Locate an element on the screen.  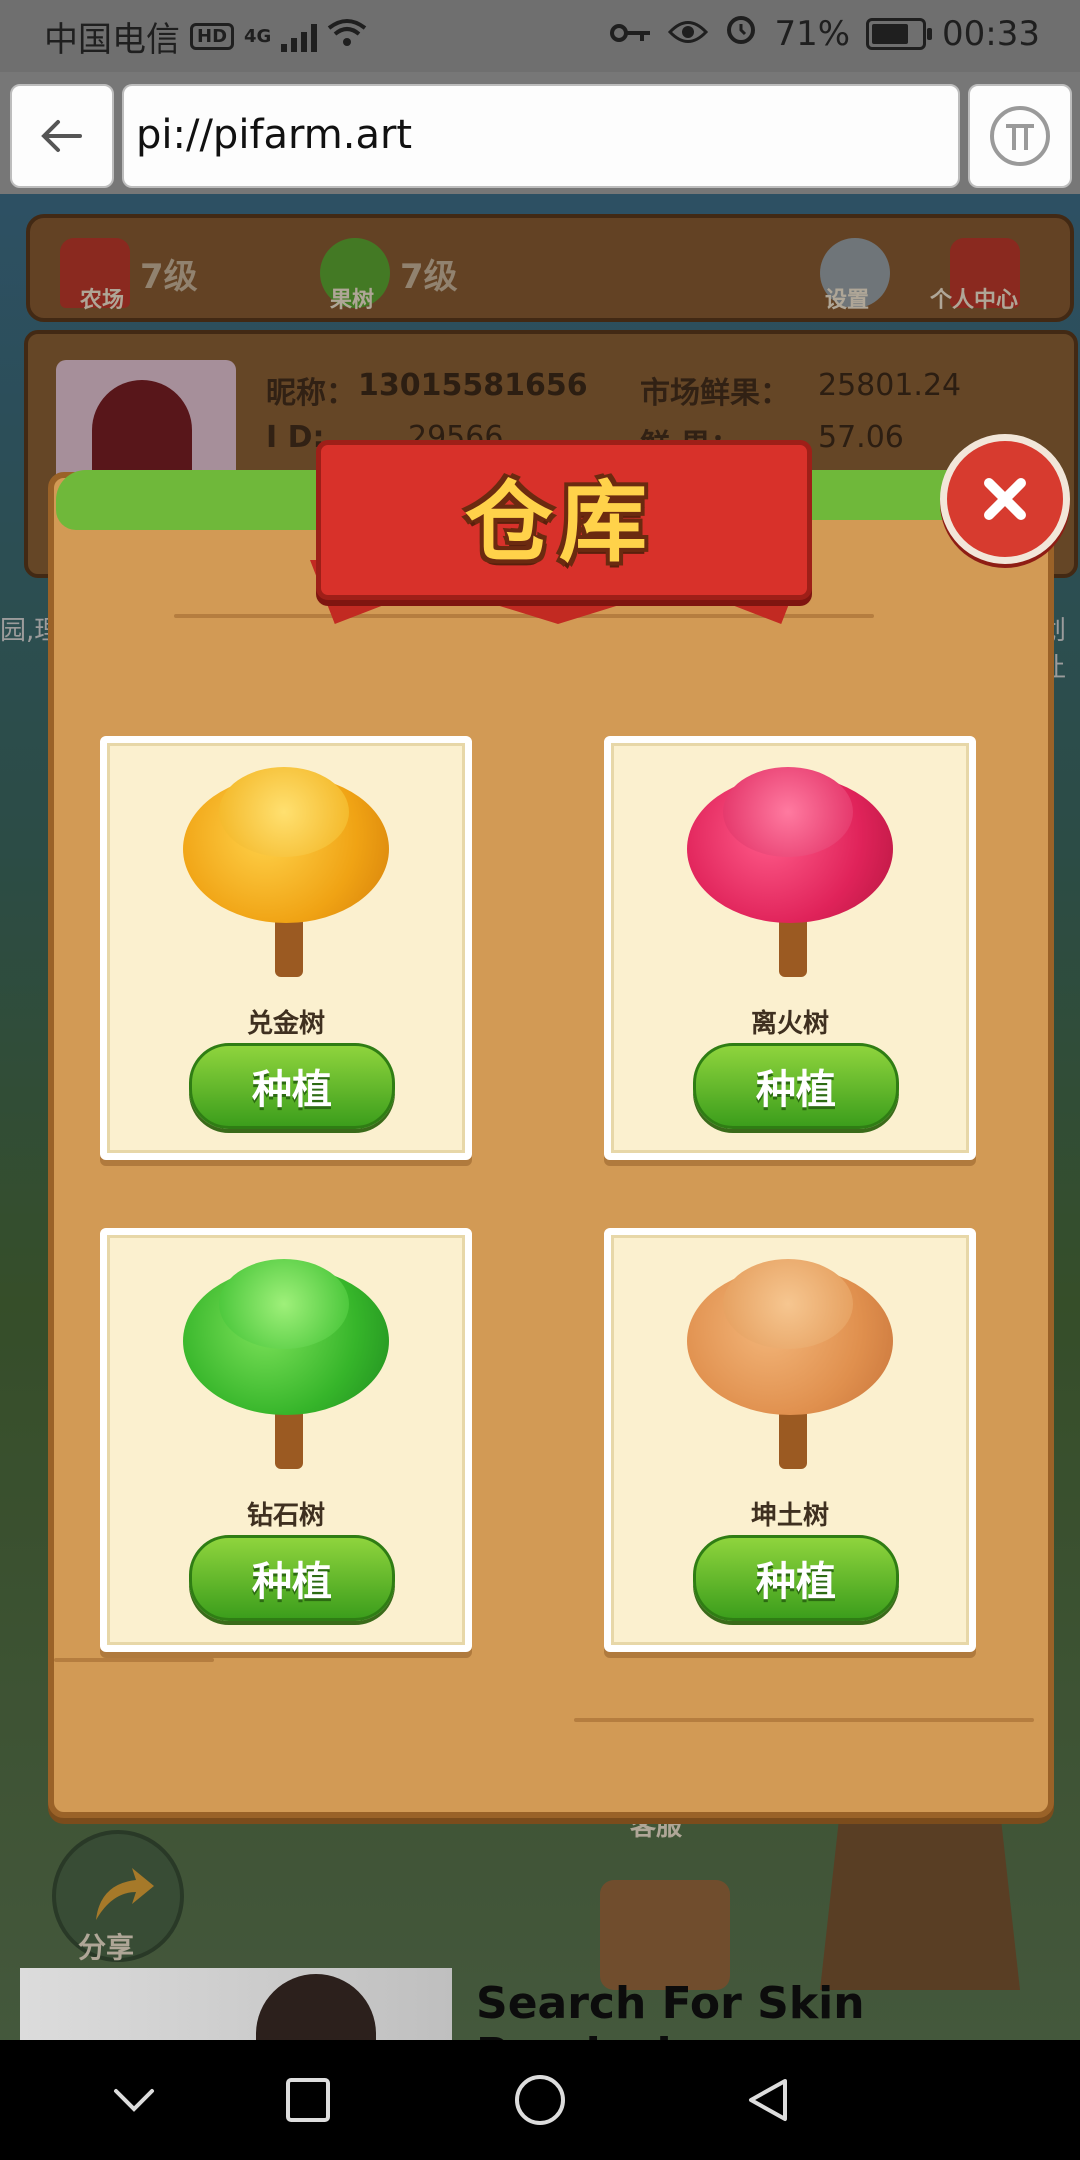
grass-decoration is located at coordinates (201, 500).